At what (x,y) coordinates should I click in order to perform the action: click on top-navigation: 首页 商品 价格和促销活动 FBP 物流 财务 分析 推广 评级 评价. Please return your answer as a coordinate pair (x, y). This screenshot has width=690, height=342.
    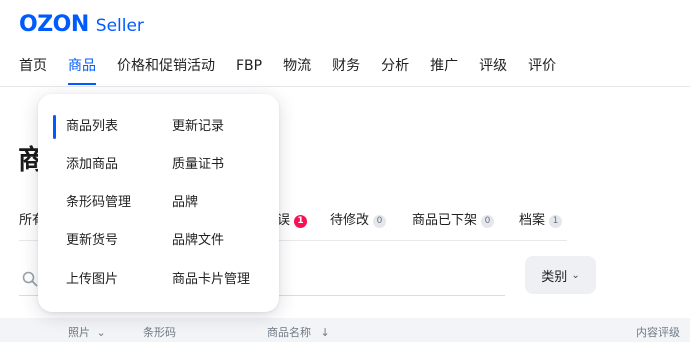
    Looking at the image, I should click on (298, 70).